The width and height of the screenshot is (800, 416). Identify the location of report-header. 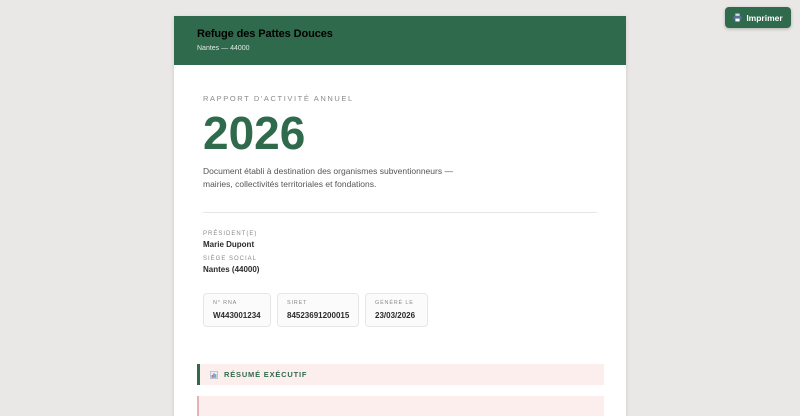
(400, 40).